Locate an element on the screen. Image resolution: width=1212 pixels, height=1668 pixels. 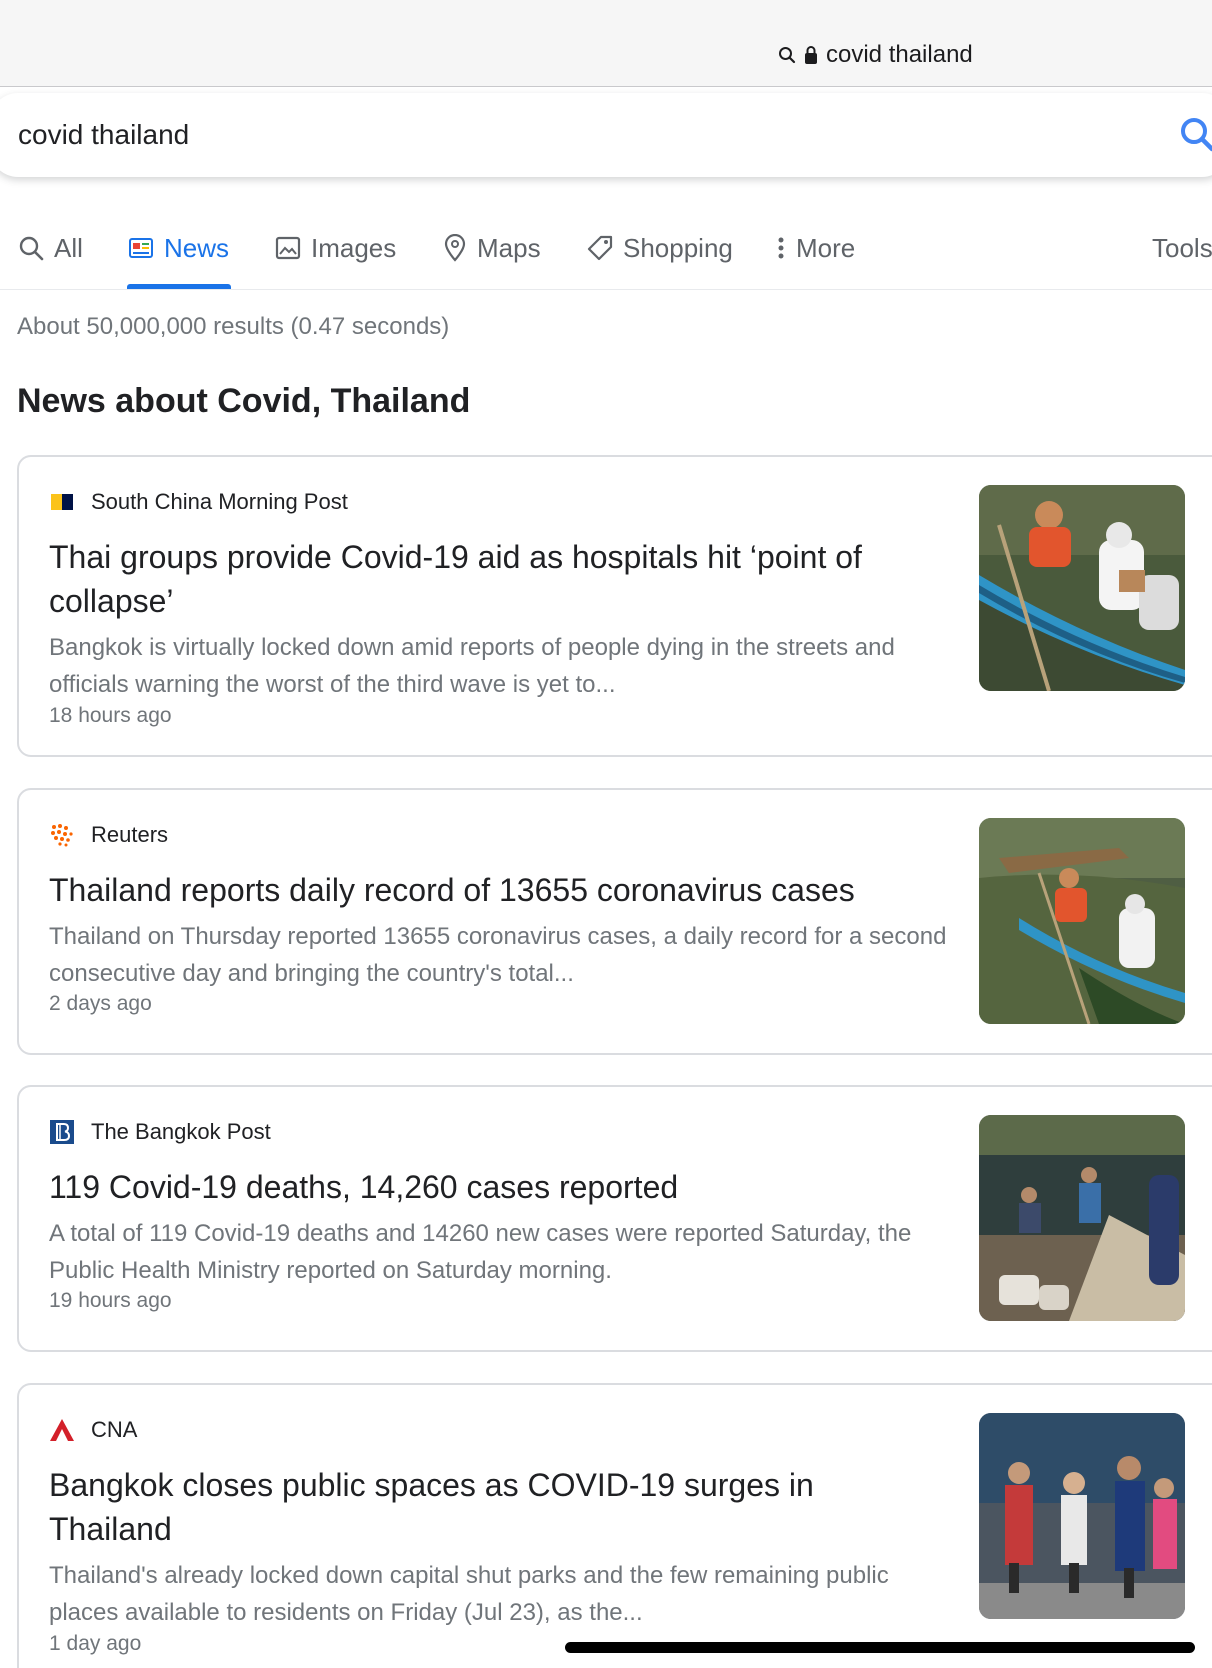
news-source: Reuters is located at coordinates (108, 835).